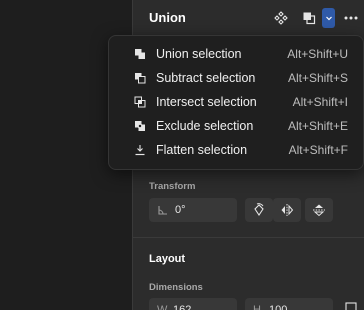  I want to click on transform-label: Transform, so click(172, 186).